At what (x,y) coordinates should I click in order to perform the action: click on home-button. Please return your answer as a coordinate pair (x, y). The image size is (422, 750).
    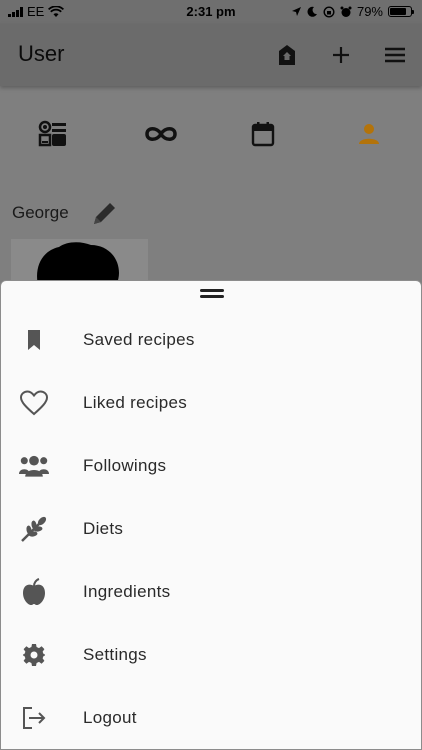
    Looking at the image, I should click on (287, 55).